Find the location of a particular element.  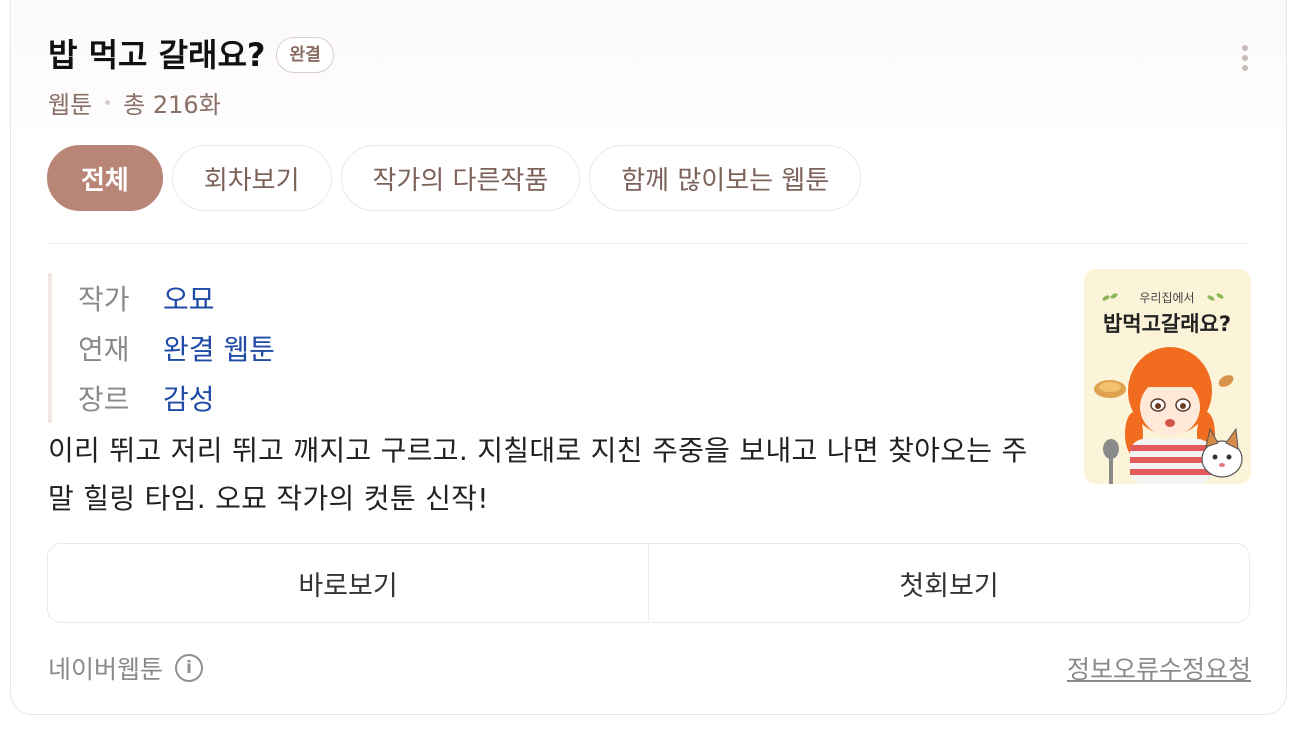

source: 네이버웹툰 i is located at coordinates (126, 668).